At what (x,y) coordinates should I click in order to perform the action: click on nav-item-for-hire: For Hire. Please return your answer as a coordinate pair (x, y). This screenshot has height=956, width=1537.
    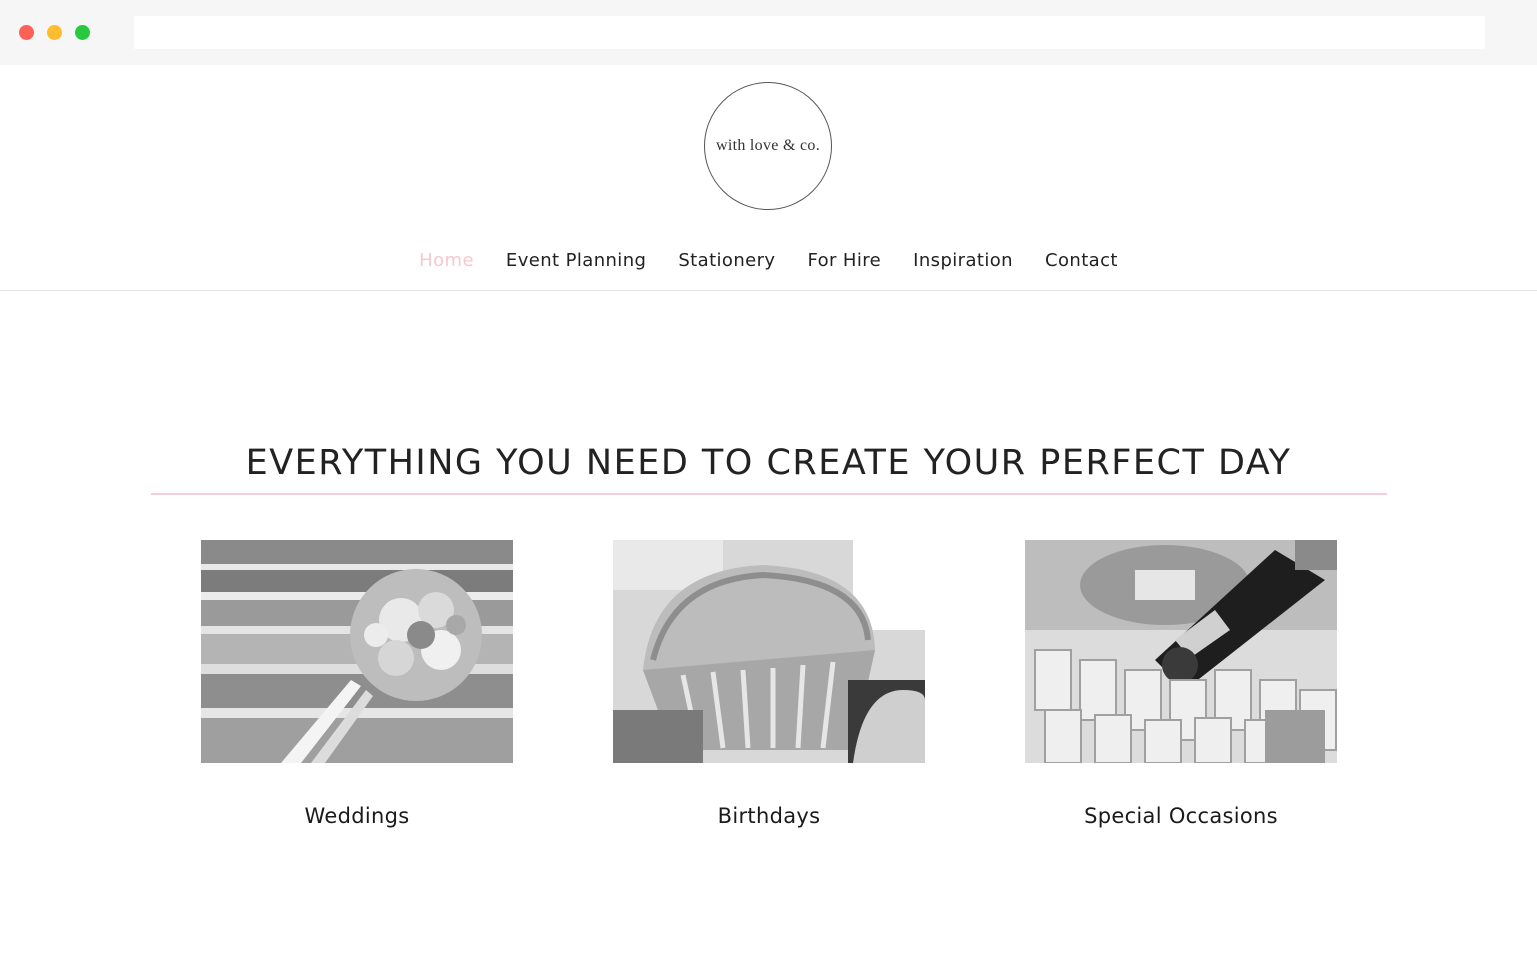
    Looking at the image, I should click on (844, 260).